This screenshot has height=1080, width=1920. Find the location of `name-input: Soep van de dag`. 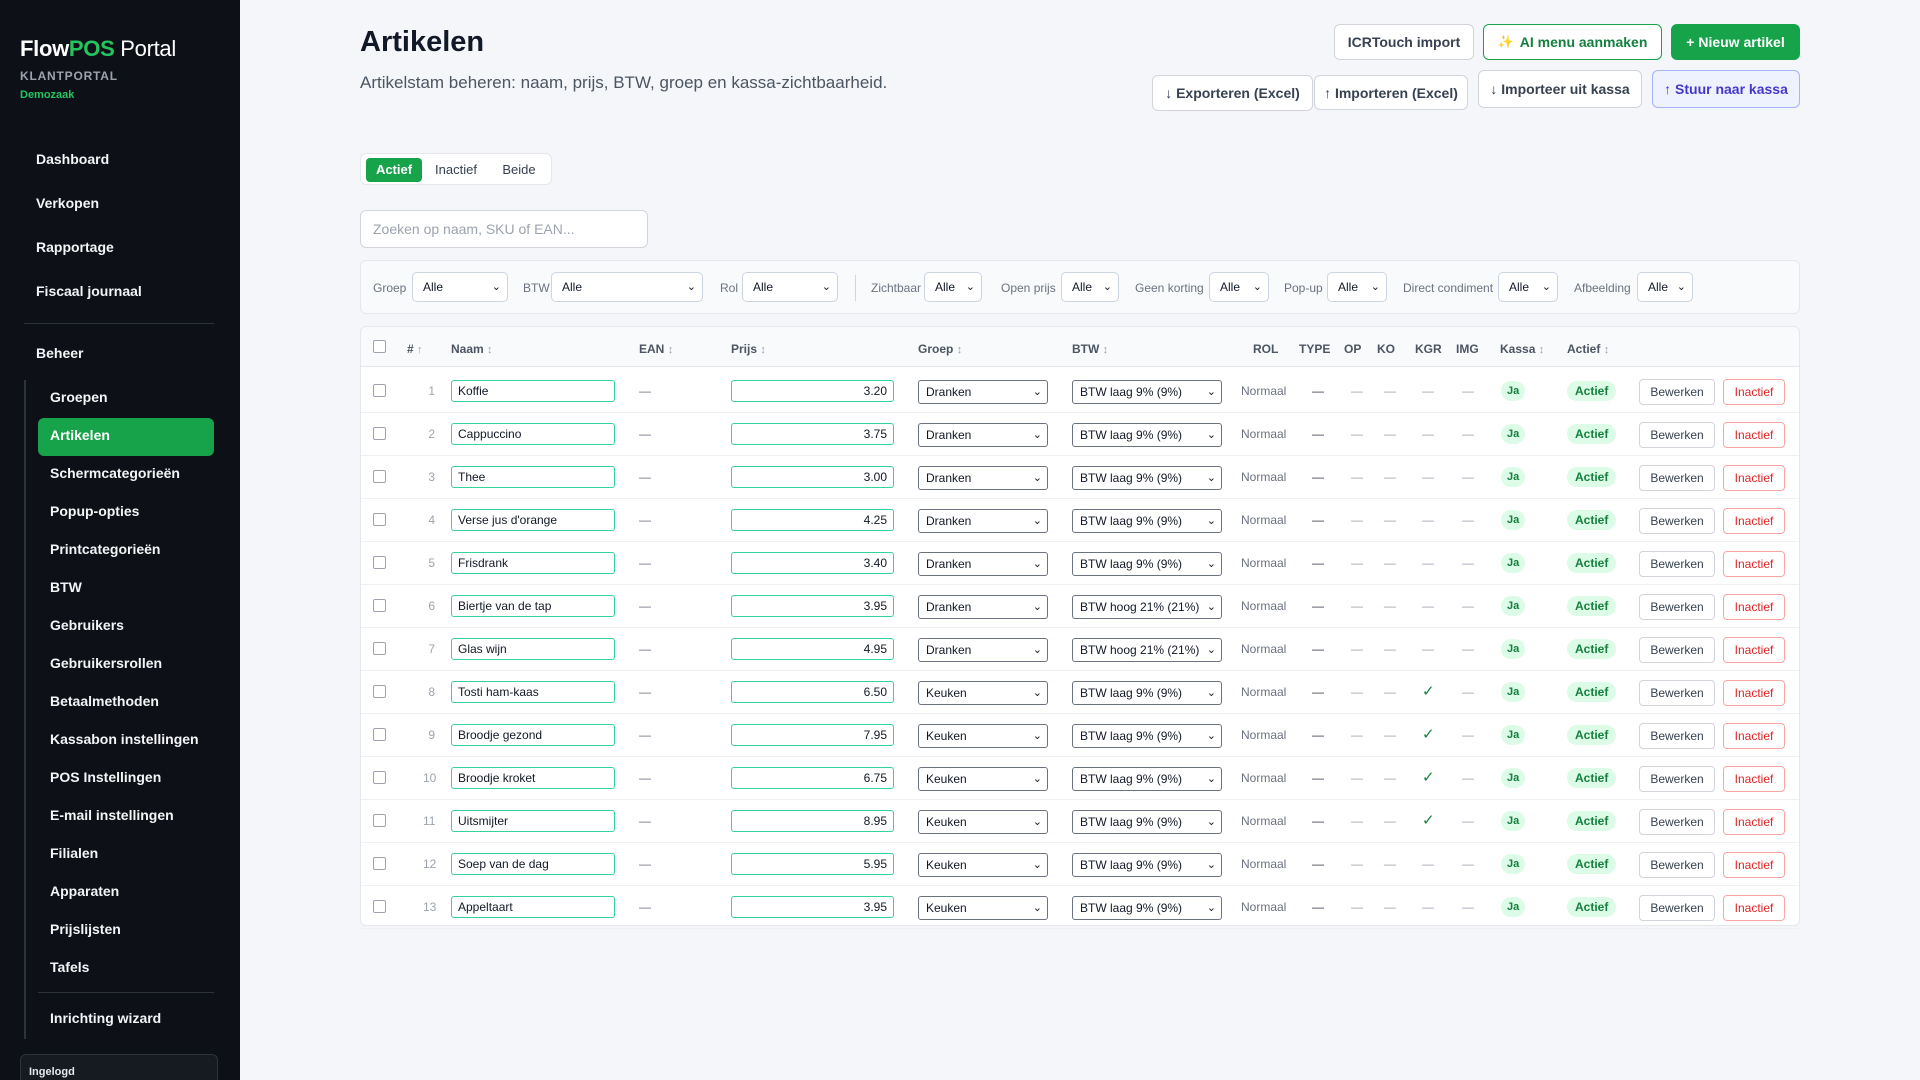

name-input: Soep van de dag is located at coordinates (533, 864).